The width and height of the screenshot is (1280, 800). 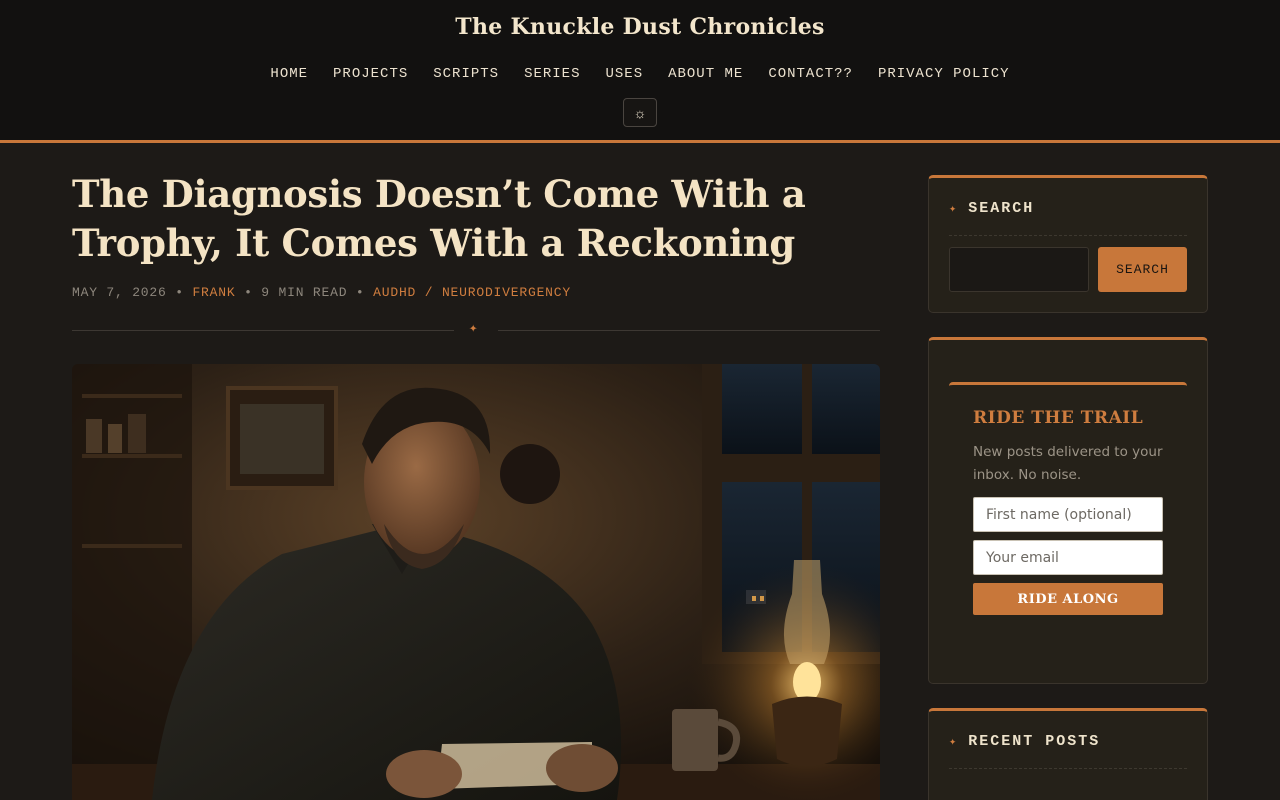 I want to click on recent-posts-title: RECENT POSTS, so click(x=1034, y=741).